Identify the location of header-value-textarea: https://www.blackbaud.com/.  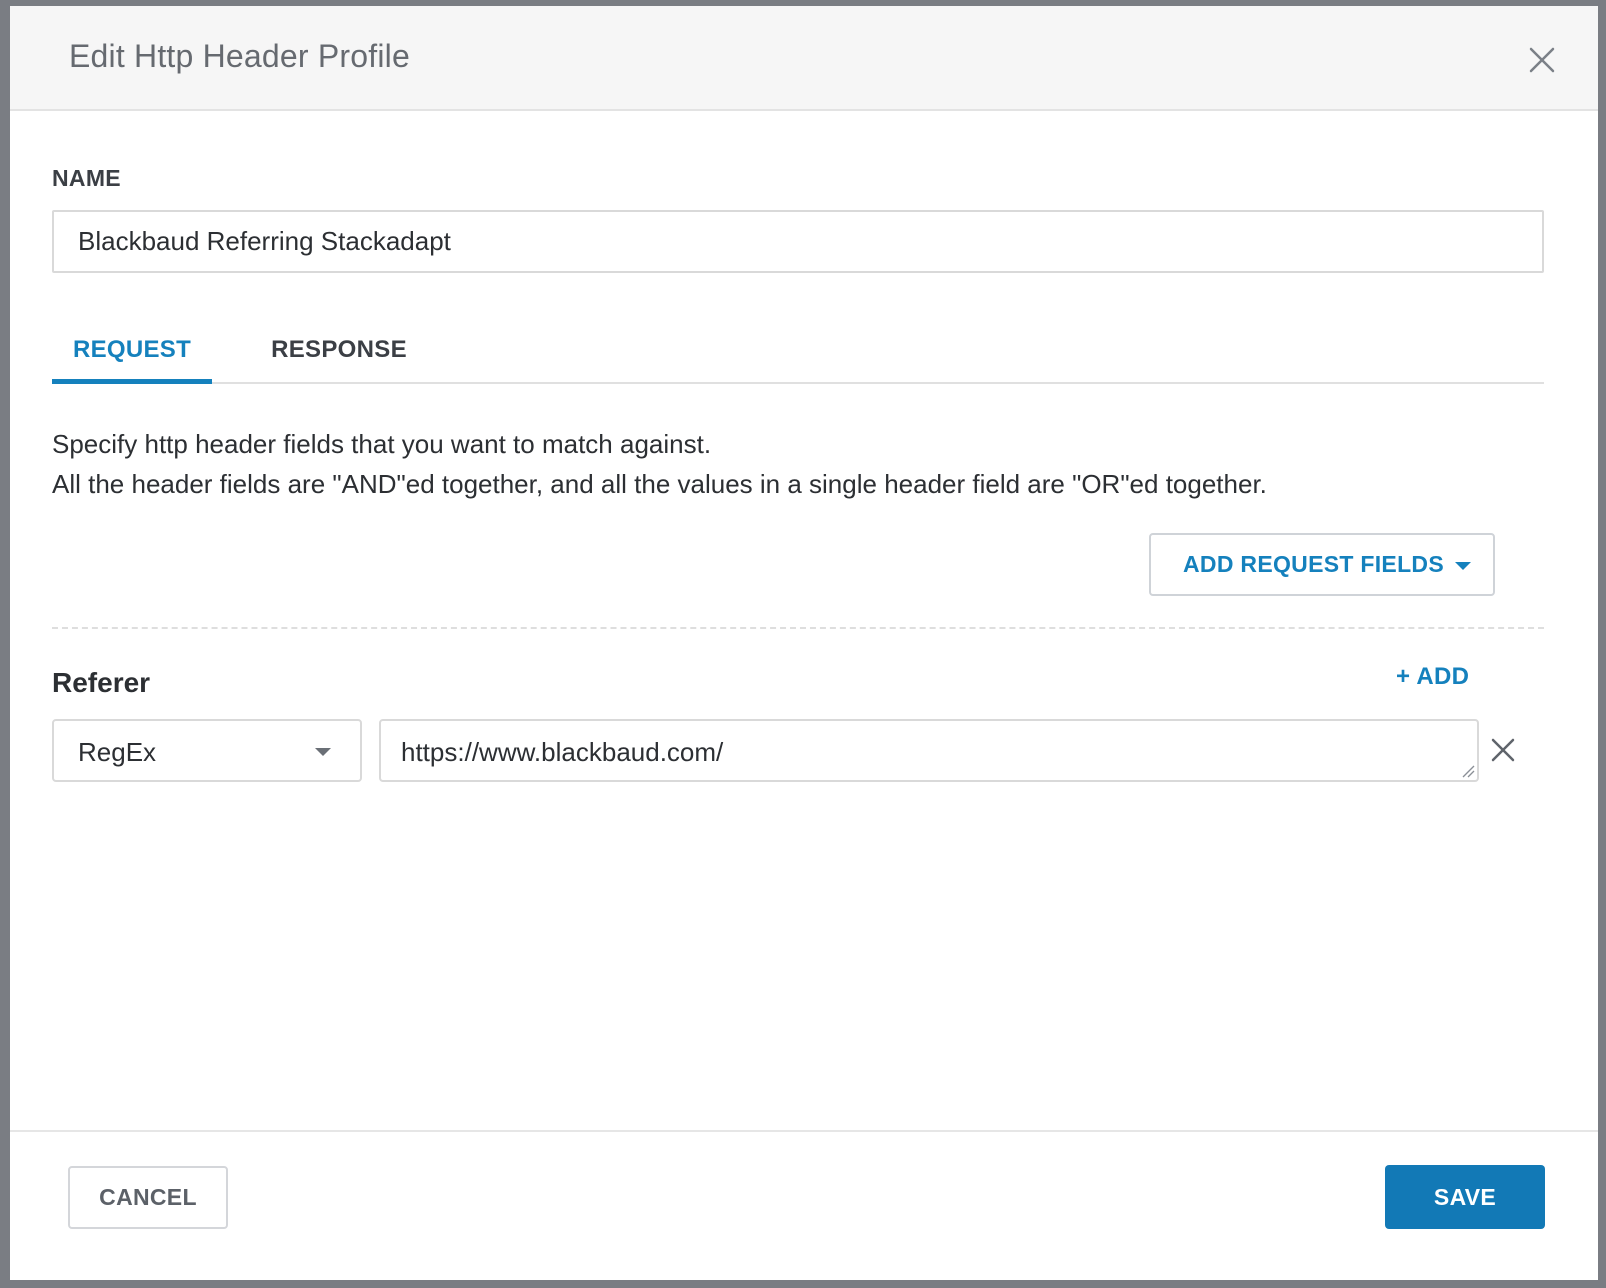
(929, 750).